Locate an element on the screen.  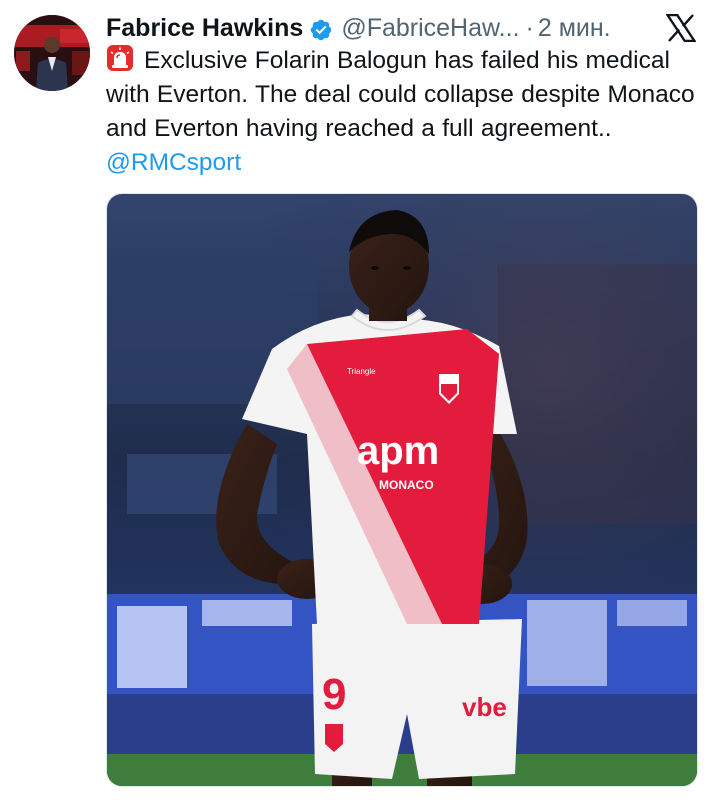
svg-text: Triangle is located at coordinates (361, 371).